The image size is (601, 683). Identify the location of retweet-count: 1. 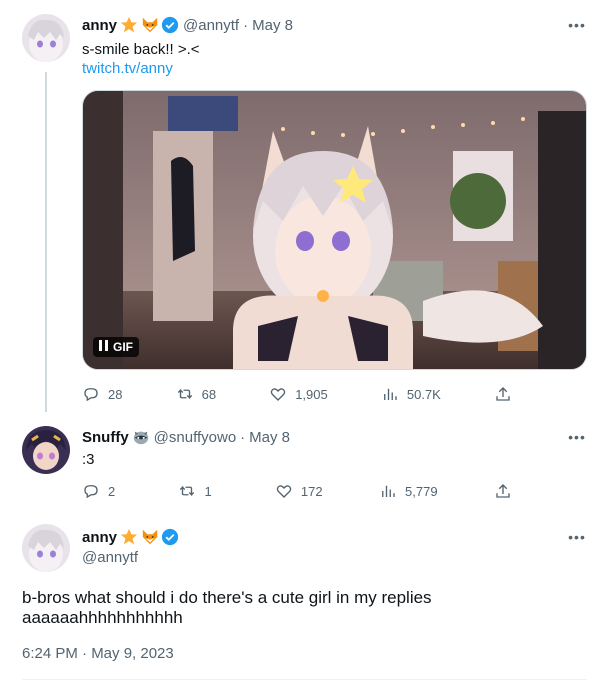
(208, 491).